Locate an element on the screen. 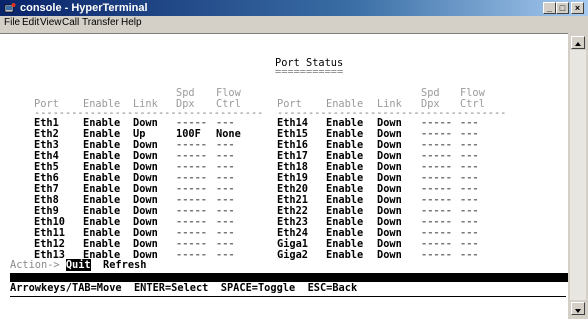 This screenshot has height=321, width=588. maximize-icon: □ is located at coordinates (562, 8).